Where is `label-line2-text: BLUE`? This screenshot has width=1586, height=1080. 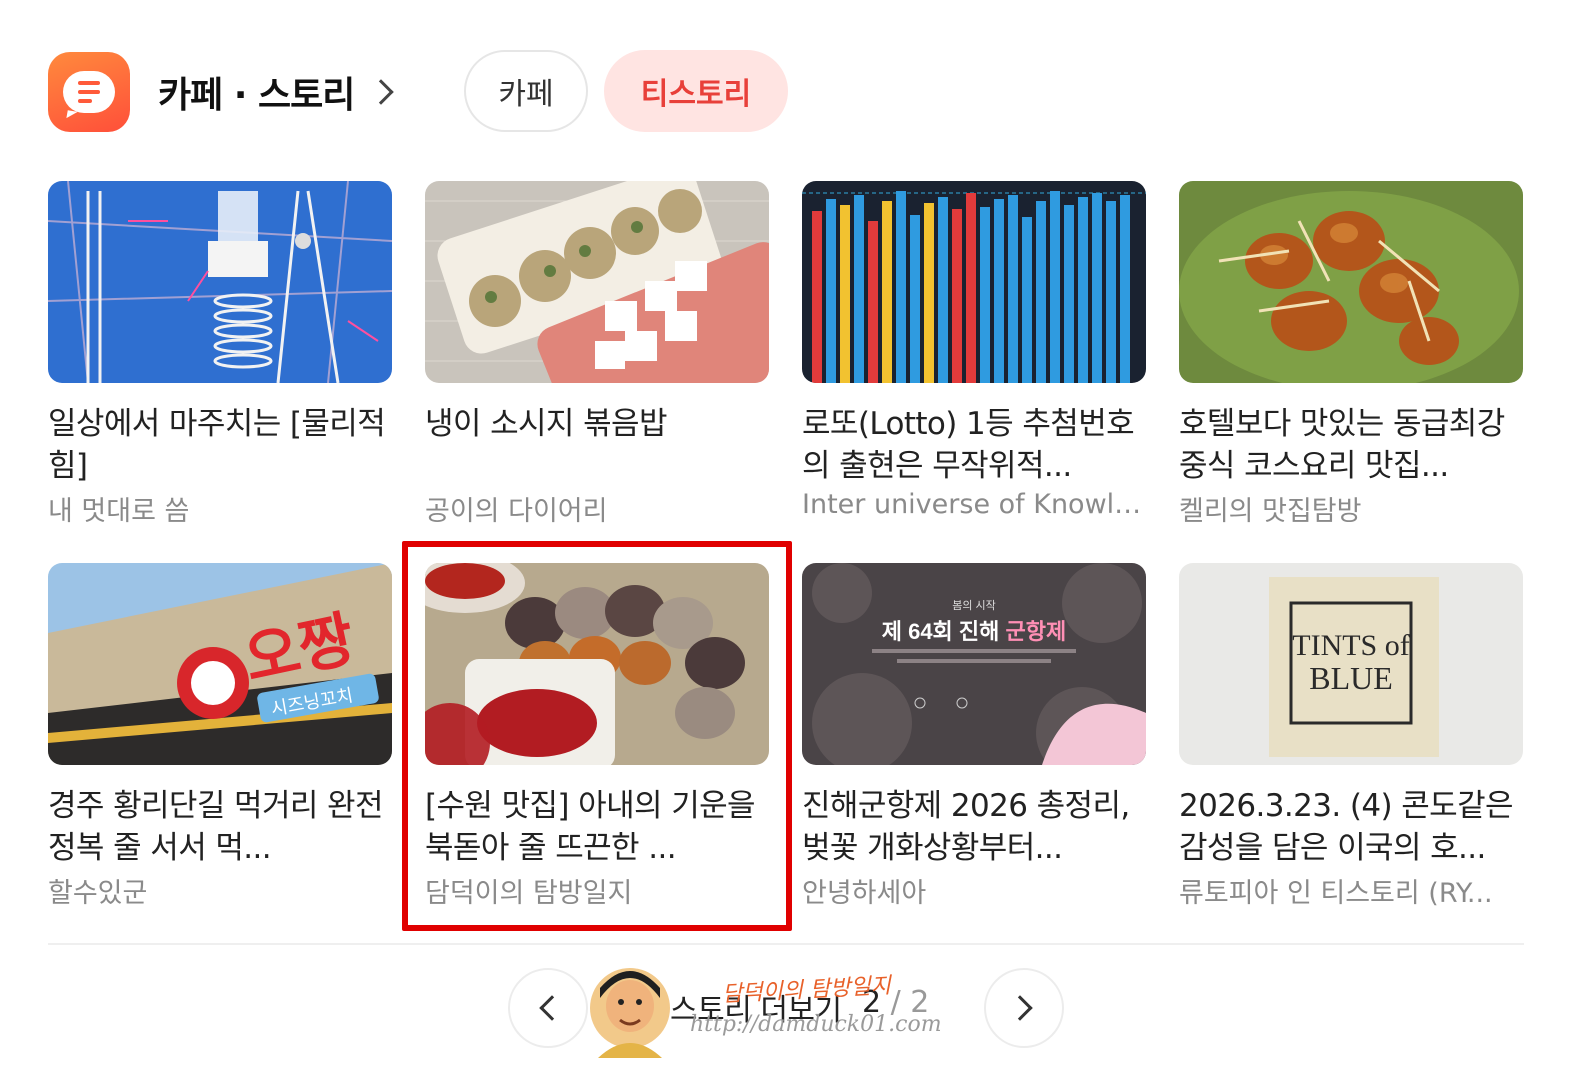
label-line2-text: BLUE is located at coordinates (1351, 678).